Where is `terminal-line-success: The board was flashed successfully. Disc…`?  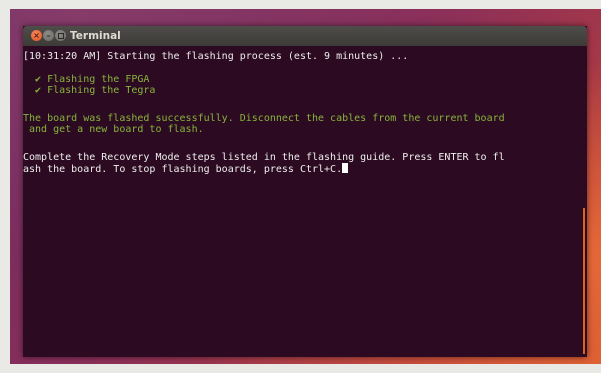 terminal-line-success: The board was flashed successfully. Disc… is located at coordinates (264, 118).